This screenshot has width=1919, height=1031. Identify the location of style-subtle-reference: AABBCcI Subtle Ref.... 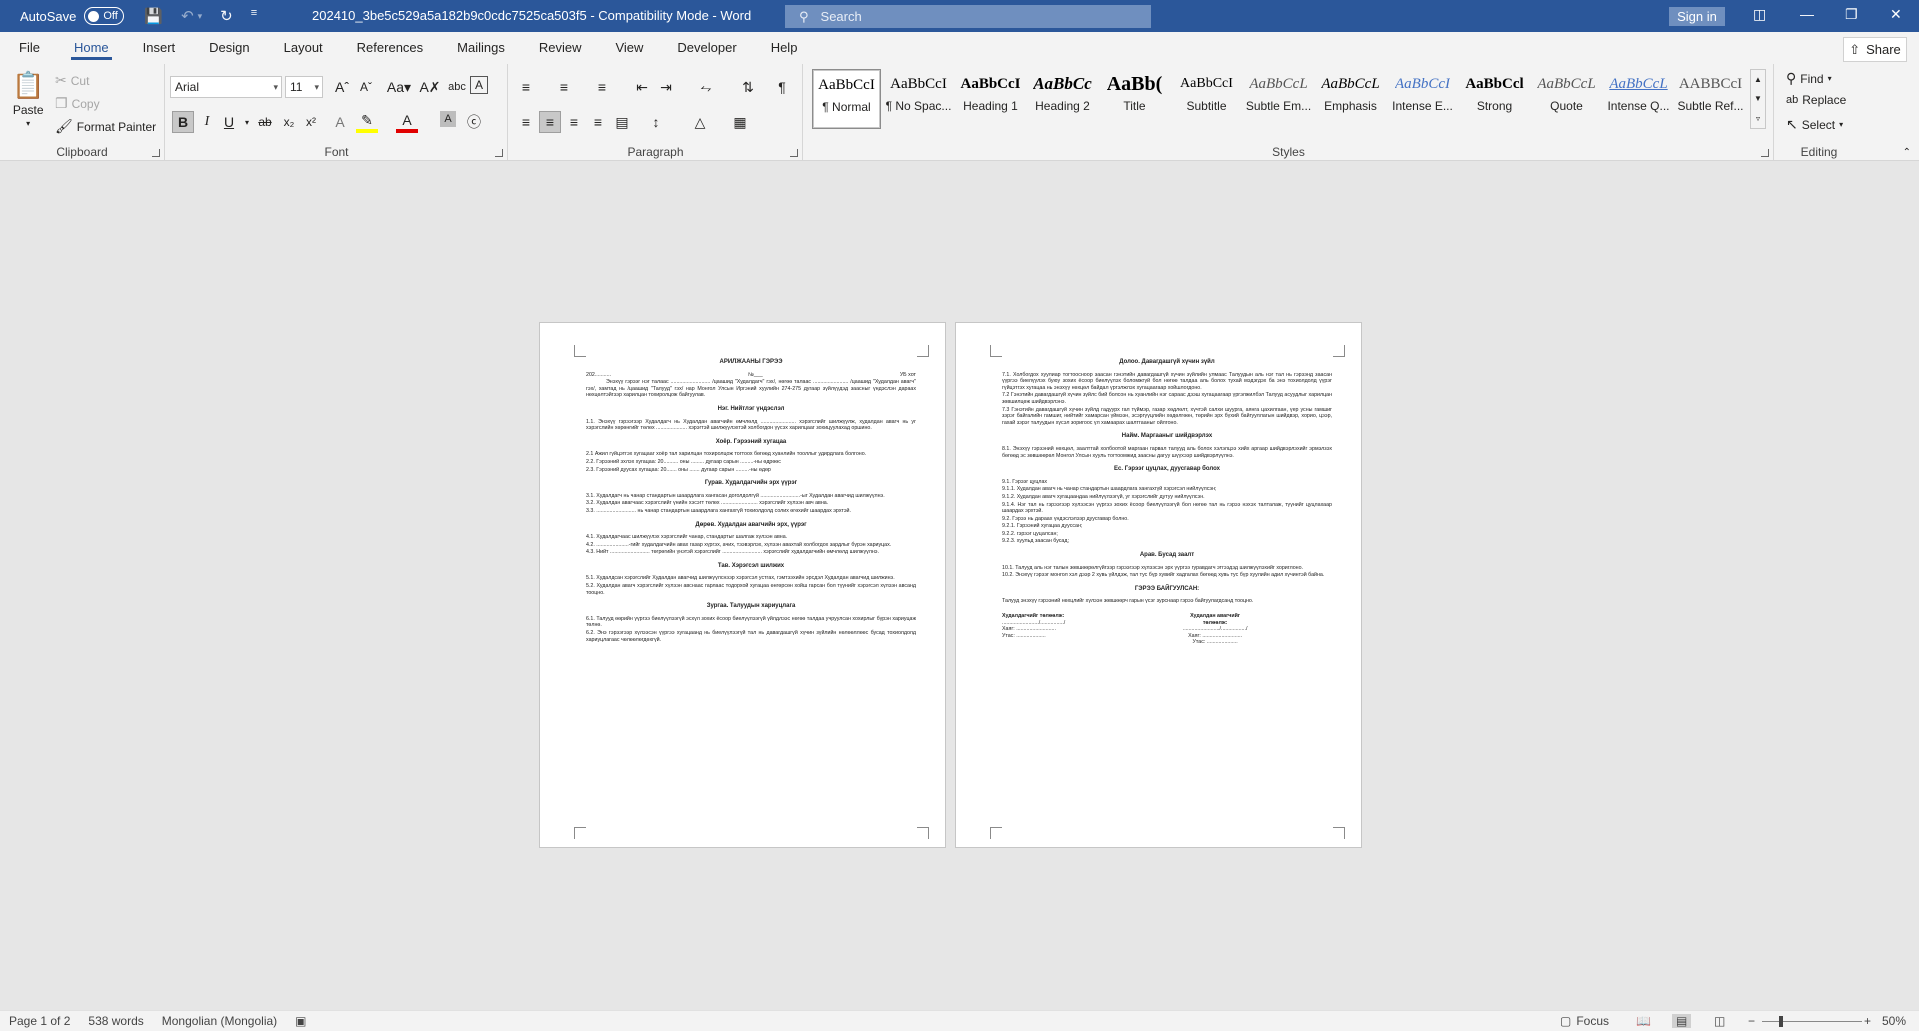
(1710, 99).